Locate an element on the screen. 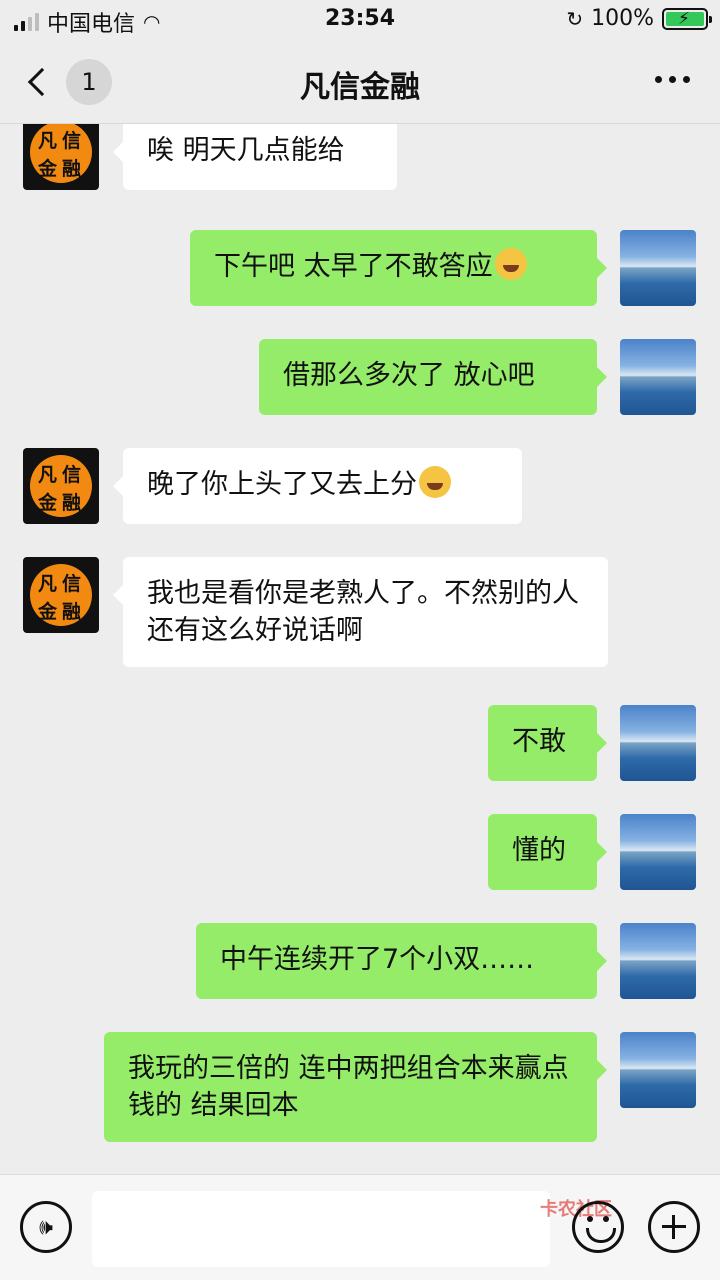  voice-input-button: 🕪 is located at coordinates (46, 1227).